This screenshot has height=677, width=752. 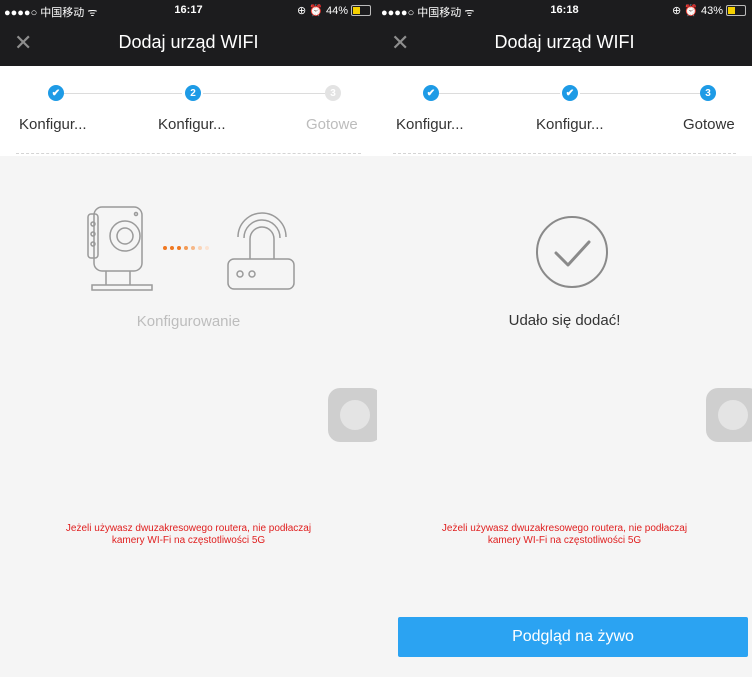 I want to click on router-icon, so click(x=261, y=251).